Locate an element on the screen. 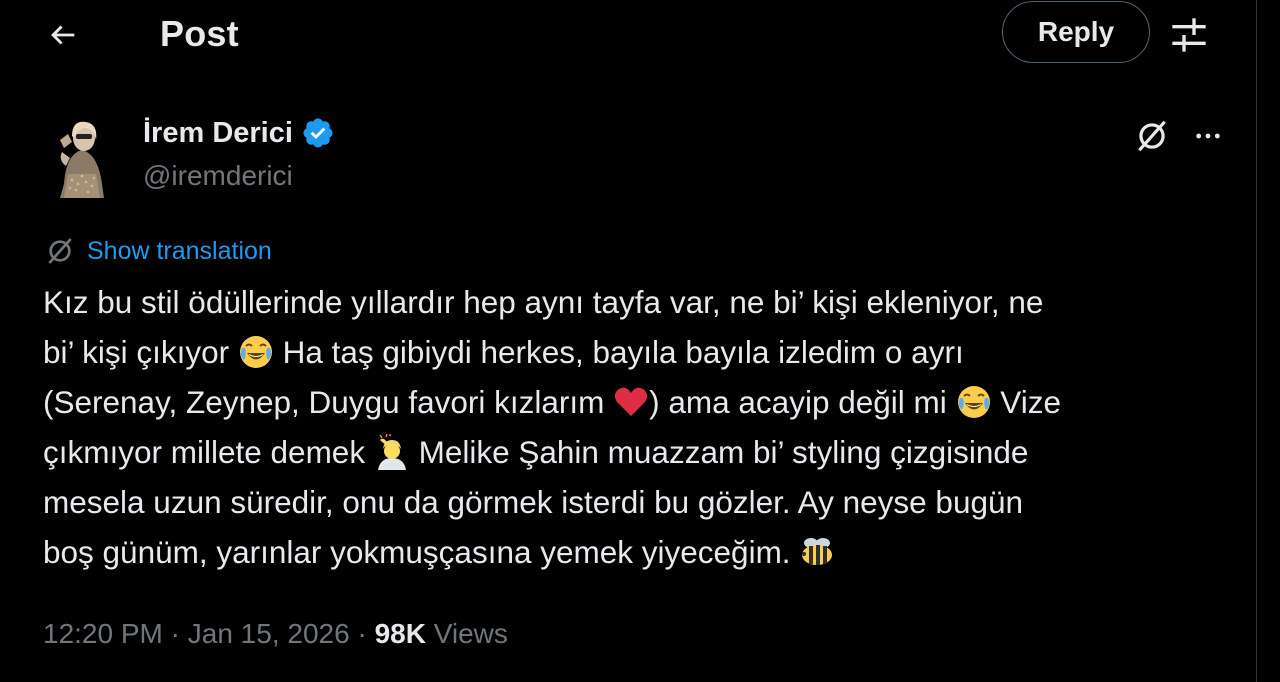 Image resolution: width=1280 pixels, height=682 pixels. author-name-text: İrem Derici is located at coordinates (218, 133).